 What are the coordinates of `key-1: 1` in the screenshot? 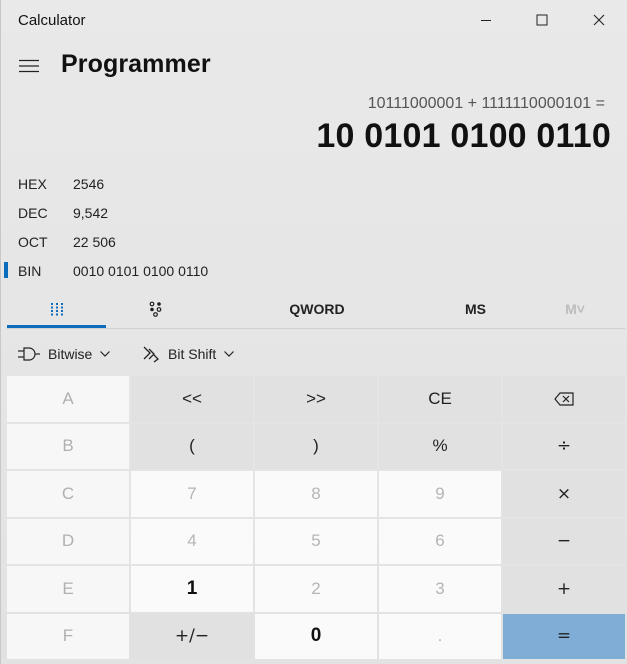 It's located at (192, 589).